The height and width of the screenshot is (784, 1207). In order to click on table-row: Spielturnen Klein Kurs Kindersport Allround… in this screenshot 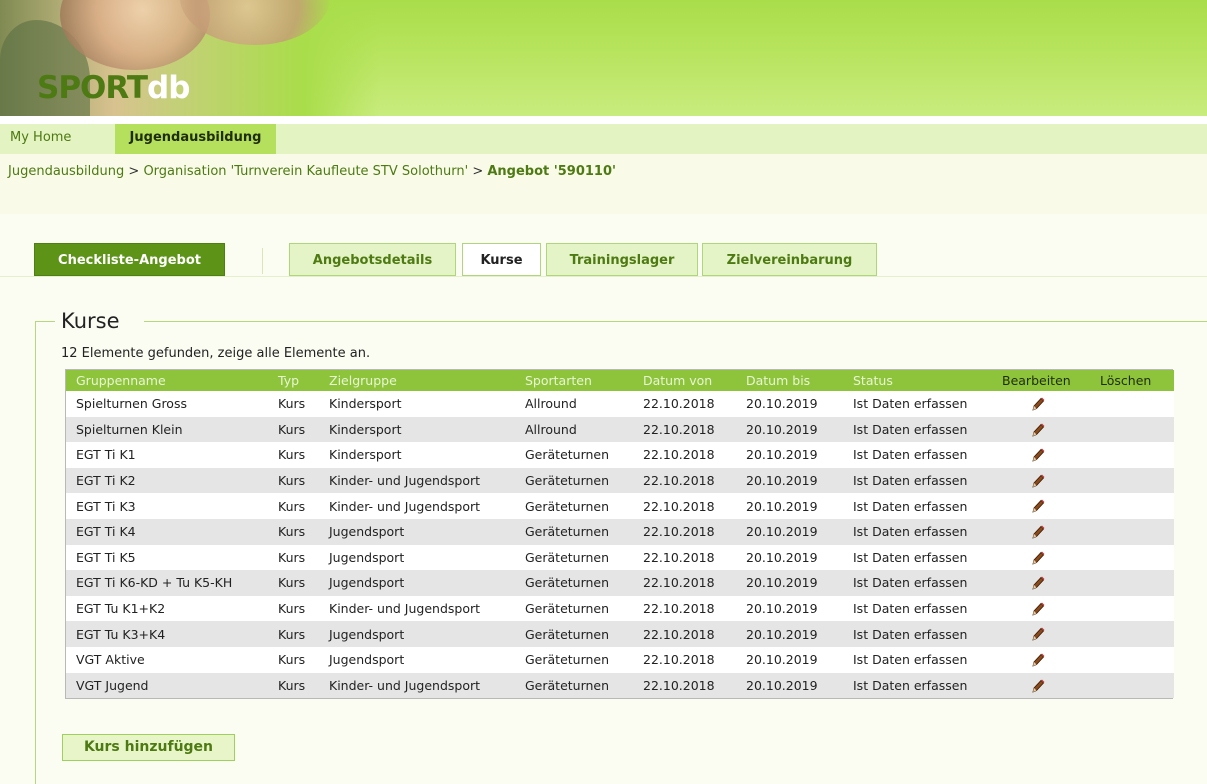, I will do `click(620, 429)`.